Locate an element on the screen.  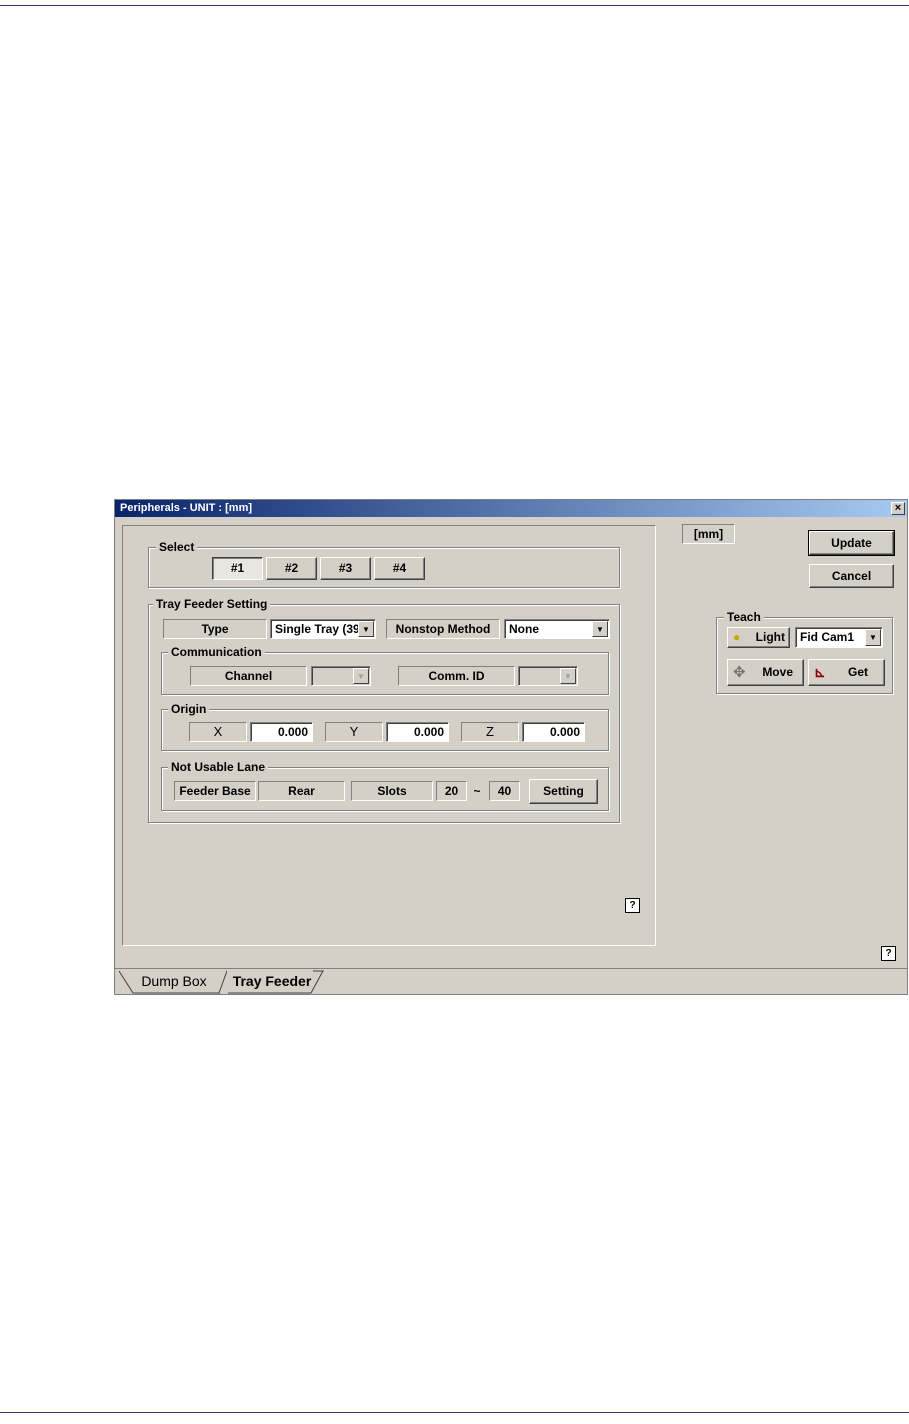
type-label: Type is located at coordinates (215, 629).